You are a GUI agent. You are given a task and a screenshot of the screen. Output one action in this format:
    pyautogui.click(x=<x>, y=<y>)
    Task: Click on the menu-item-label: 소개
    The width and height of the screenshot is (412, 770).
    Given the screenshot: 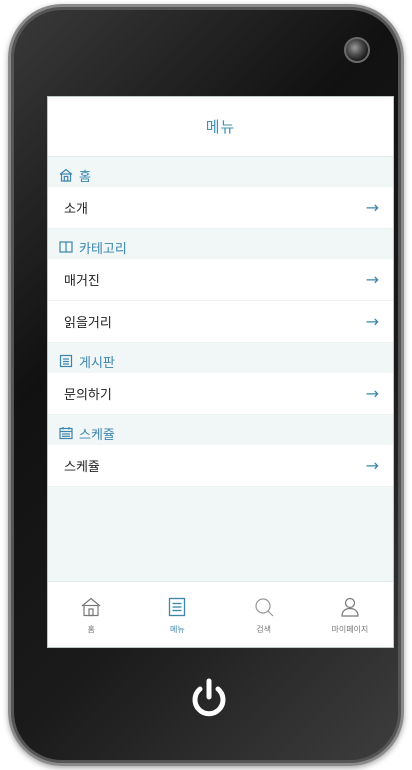 What is the action you would take?
    pyautogui.click(x=76, y=209)
    